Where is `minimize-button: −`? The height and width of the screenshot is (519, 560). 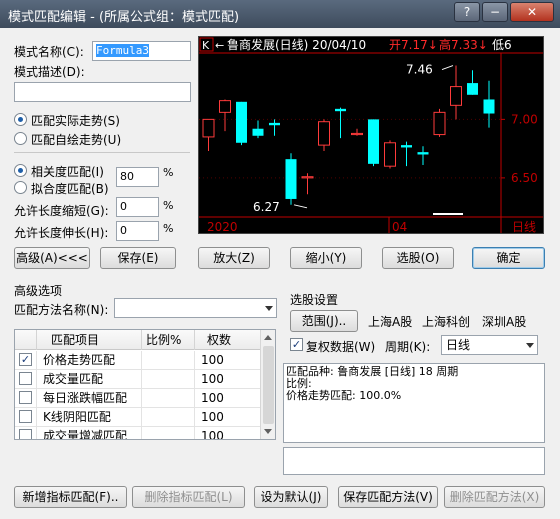 minimize-button: − is located at coordinates (495, 12).